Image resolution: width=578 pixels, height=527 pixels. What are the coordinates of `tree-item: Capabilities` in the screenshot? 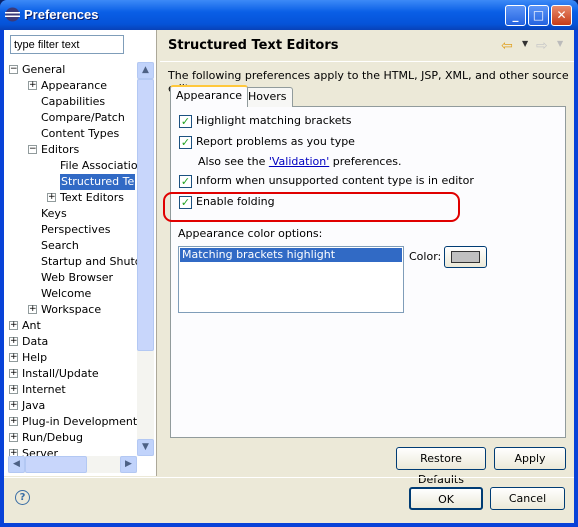 It's located at (73, 102).